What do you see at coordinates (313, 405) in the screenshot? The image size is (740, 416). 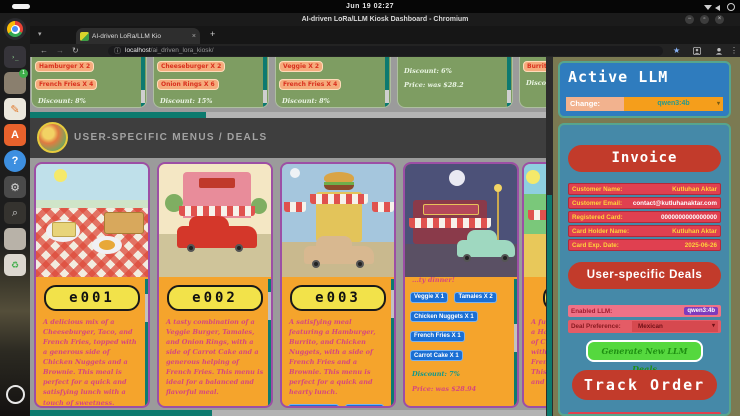 I see `deal-item-badge: Hamburger X 1` at bounding box center [313, 405].